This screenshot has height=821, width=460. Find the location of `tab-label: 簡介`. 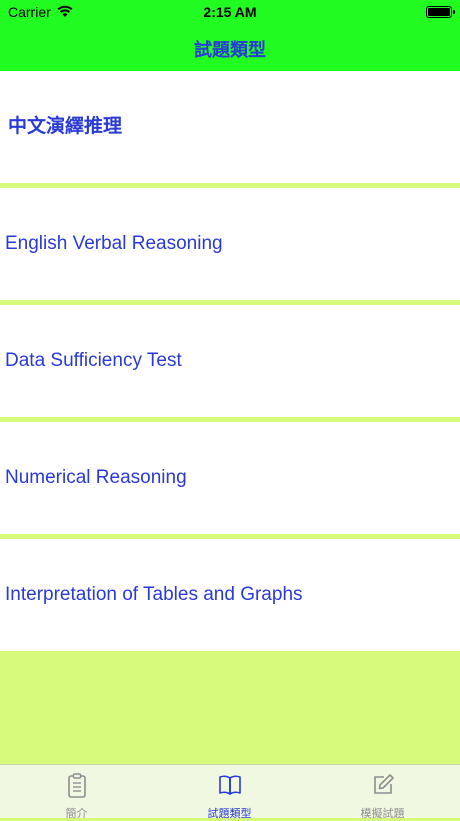

tab-label: 簡介 is located at coordinates (76, 814).